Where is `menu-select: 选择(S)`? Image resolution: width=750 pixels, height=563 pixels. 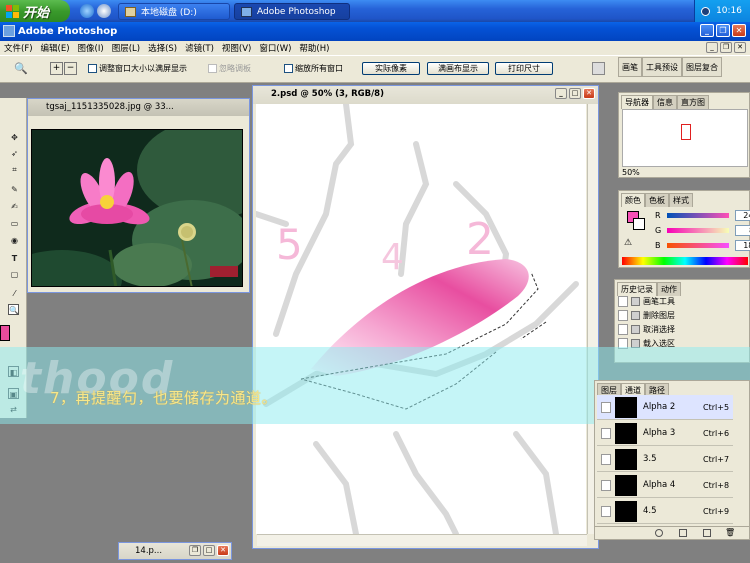
menu-select: 选择(S) is located at coordinates (162, 48).